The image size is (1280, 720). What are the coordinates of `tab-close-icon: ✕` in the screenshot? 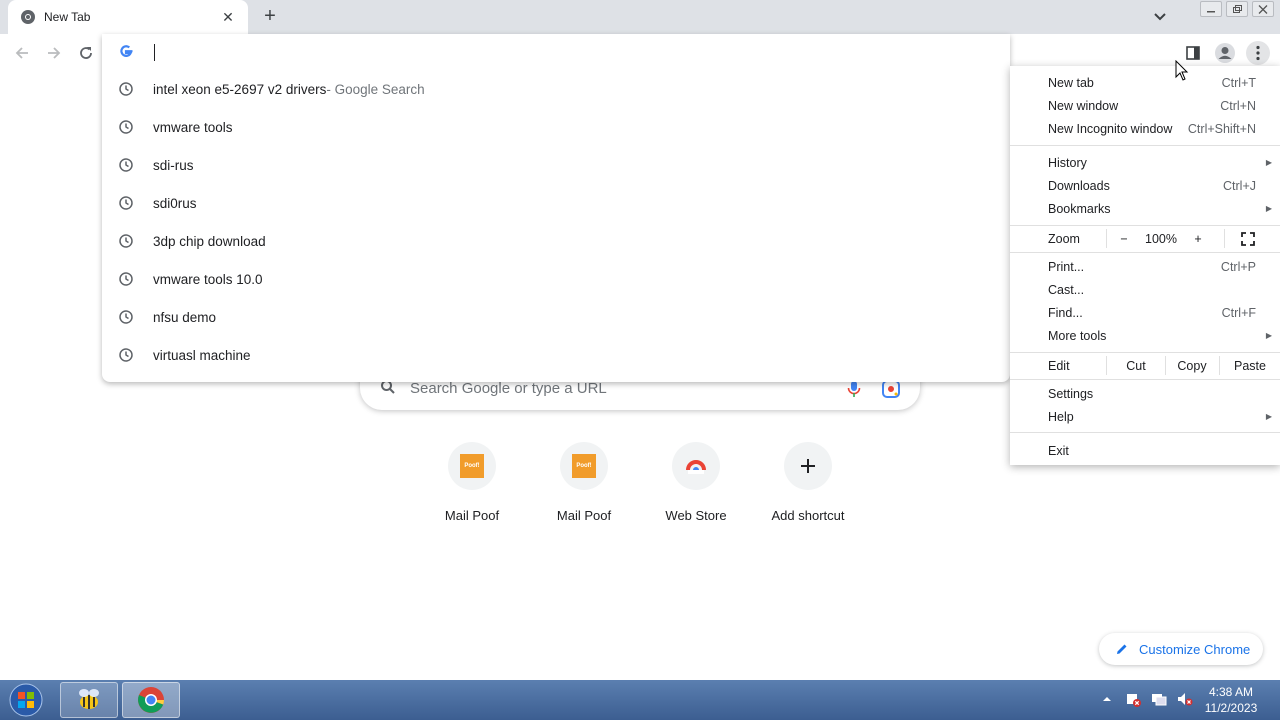 It's located at (228, 17).